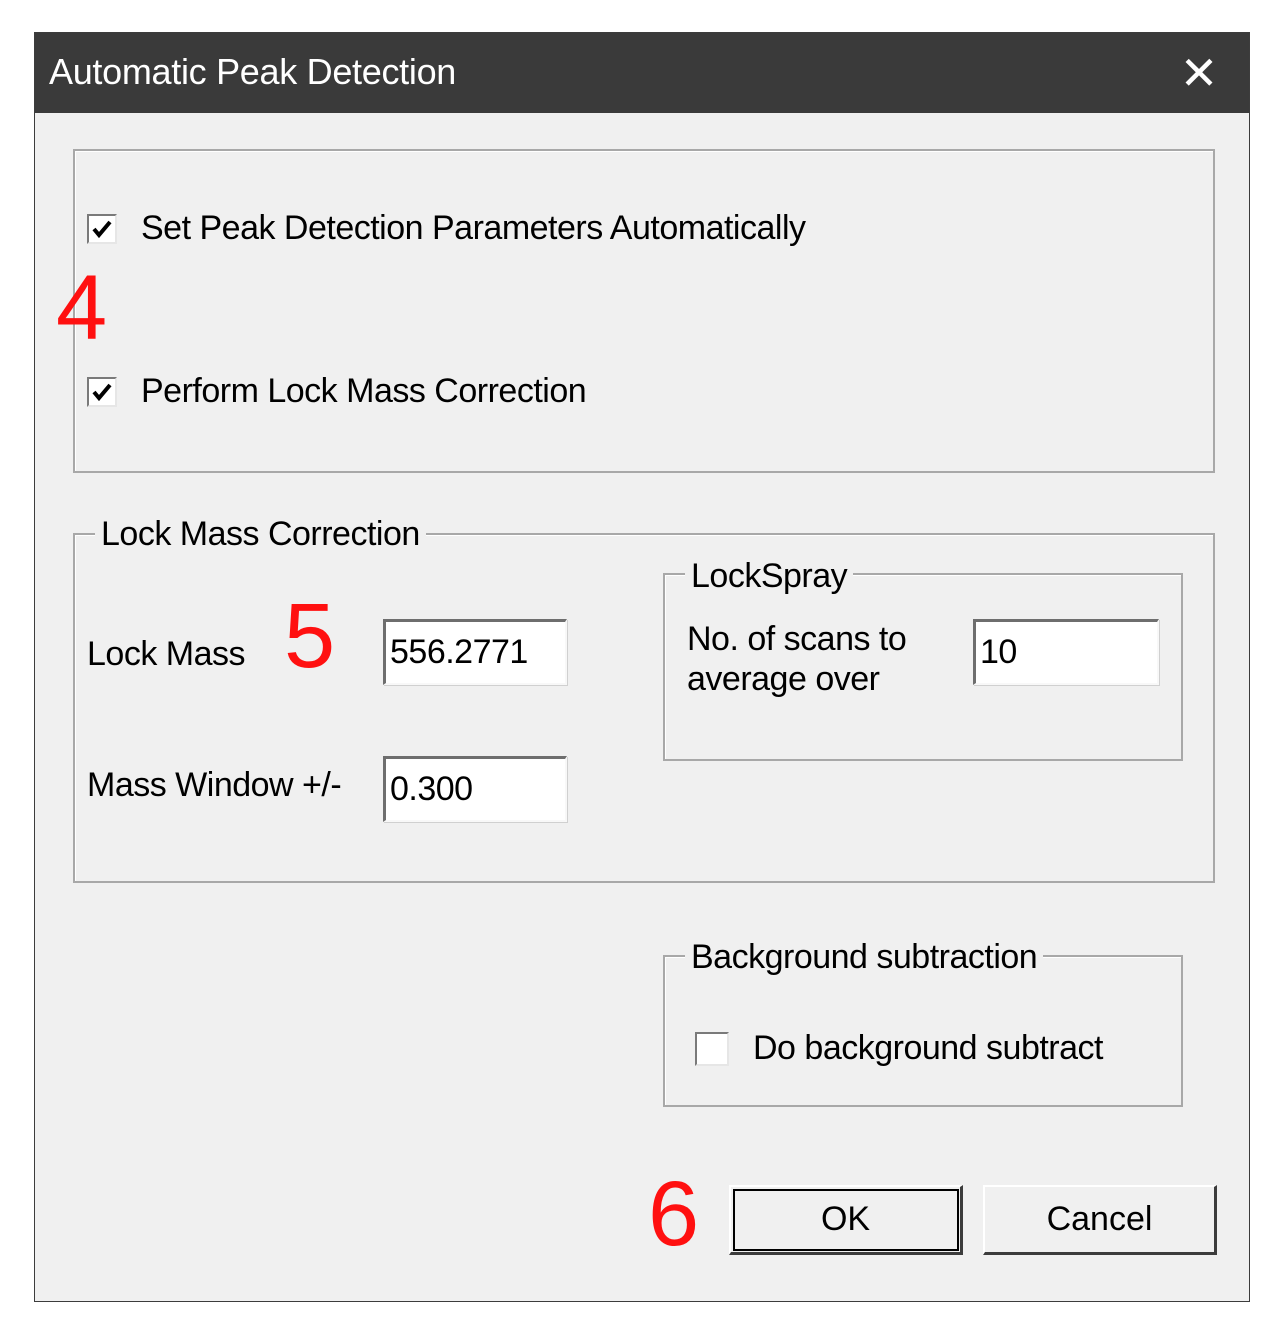  What do you see at coordinates (769, 576) in the screenshot?
I see `lockspray-legend: LockSpray` at bounding box center [769, 576].